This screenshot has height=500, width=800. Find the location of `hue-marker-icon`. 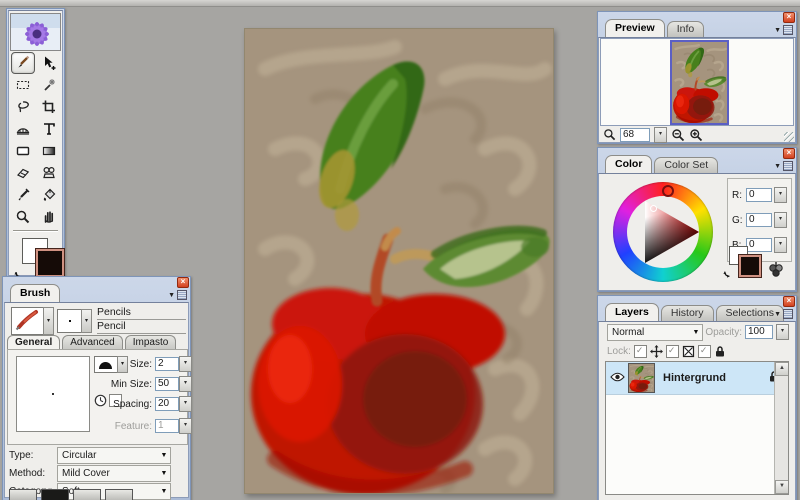

hue-marker-icon is located at coordinates (668, 191).